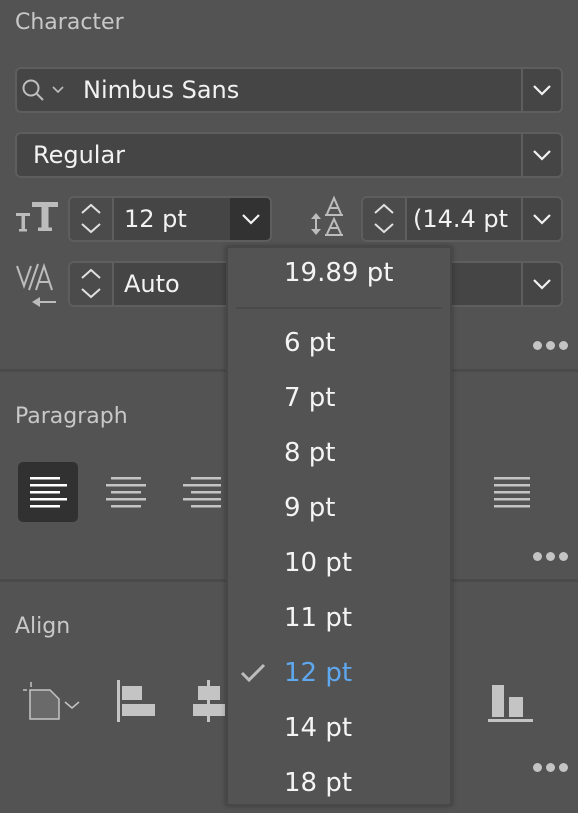  I want to click on menu-item-label: 19.89 pt, so click(339, 273).